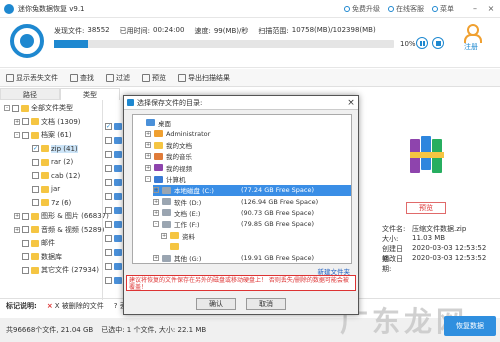 This screenshot has width=500, height=342. Describe the element at coordinates (118, 78) in the screenshot. I see `filter-button: 过滤` at that location.